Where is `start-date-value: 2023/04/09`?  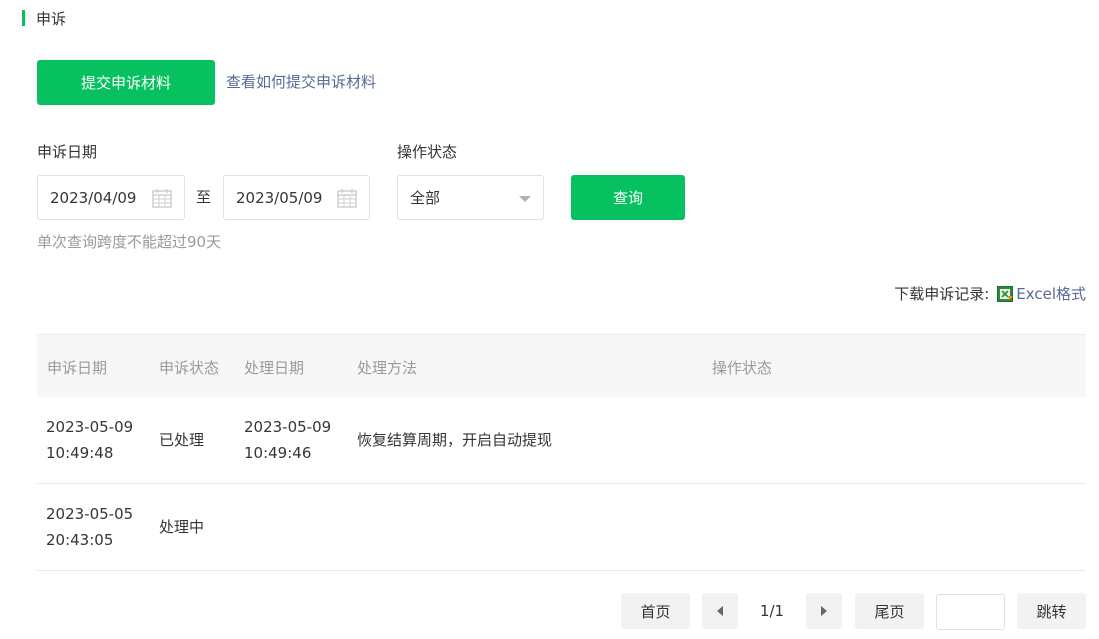
start-date-value: 2023/04/09 is located at coordinates (93, 197).